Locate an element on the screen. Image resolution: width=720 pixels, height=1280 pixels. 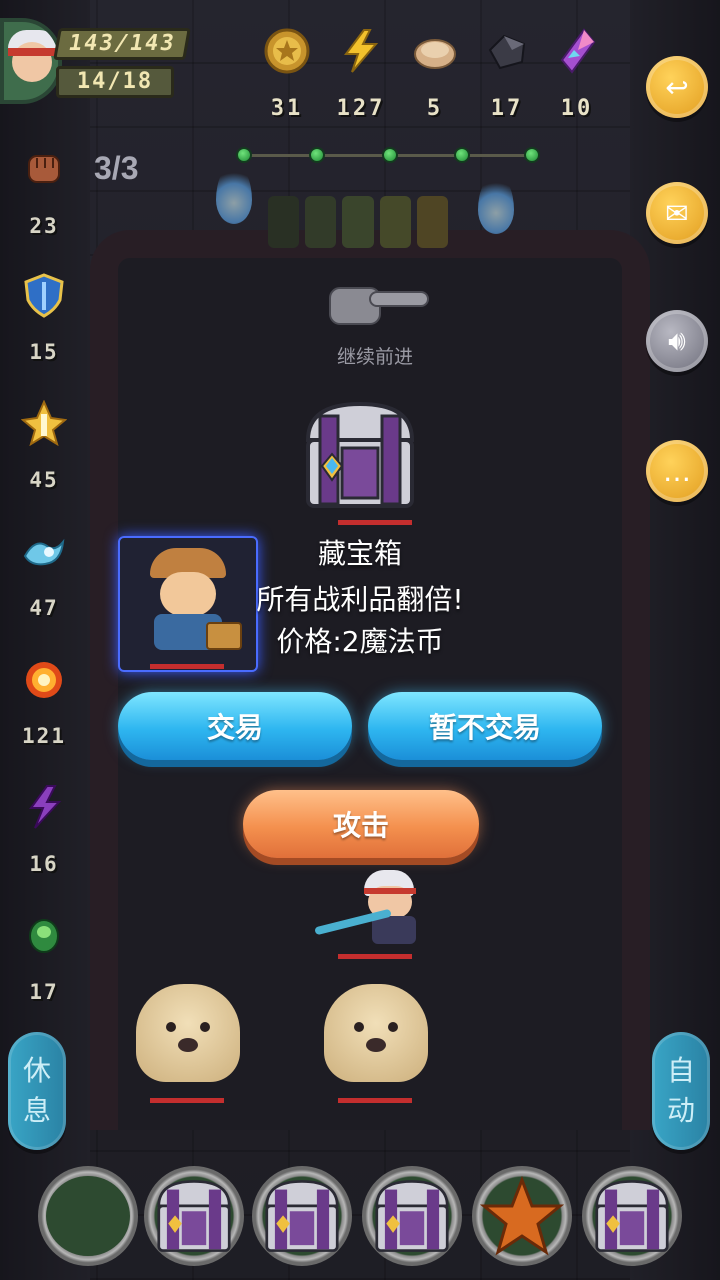
envelope-icon: ✉ is located at coordinates (677, 213).